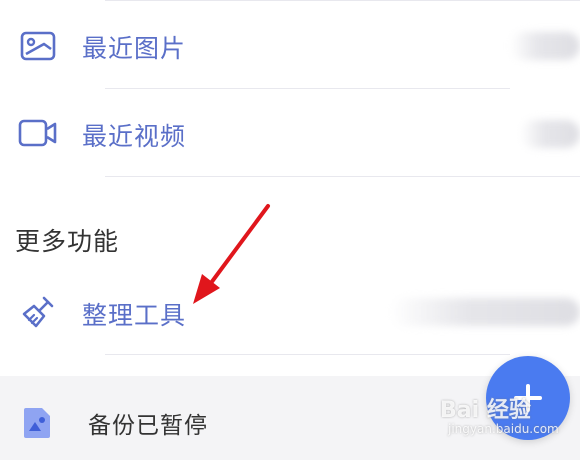 Image resolution: width=580 pixels, height=460 pixels. Describe the element at coordinates (134, 136) in the screenshot. I see `menu-item-label: 最近视频` at that location.